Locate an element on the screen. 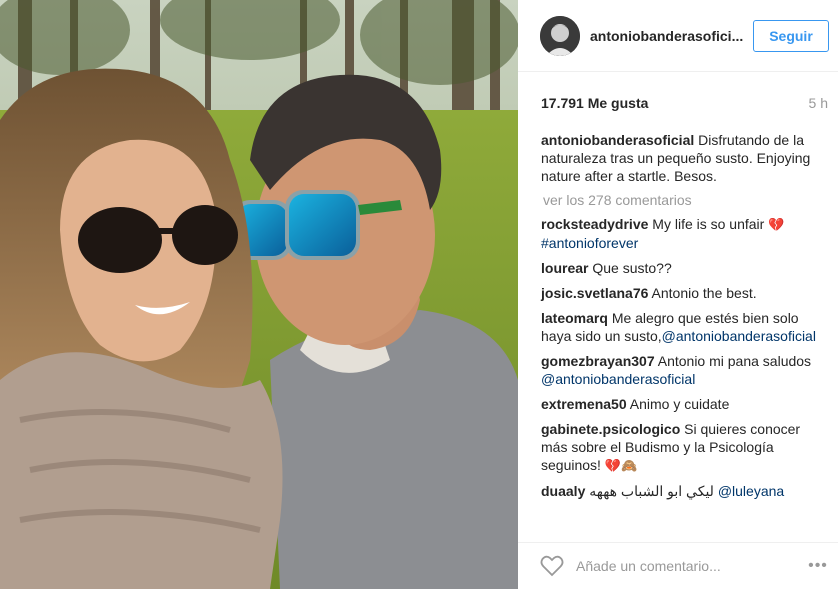 This screenshot has width=838, height=589. view-all-comments-link: ver los 278 comentarios is located at coordinates (683, 200).